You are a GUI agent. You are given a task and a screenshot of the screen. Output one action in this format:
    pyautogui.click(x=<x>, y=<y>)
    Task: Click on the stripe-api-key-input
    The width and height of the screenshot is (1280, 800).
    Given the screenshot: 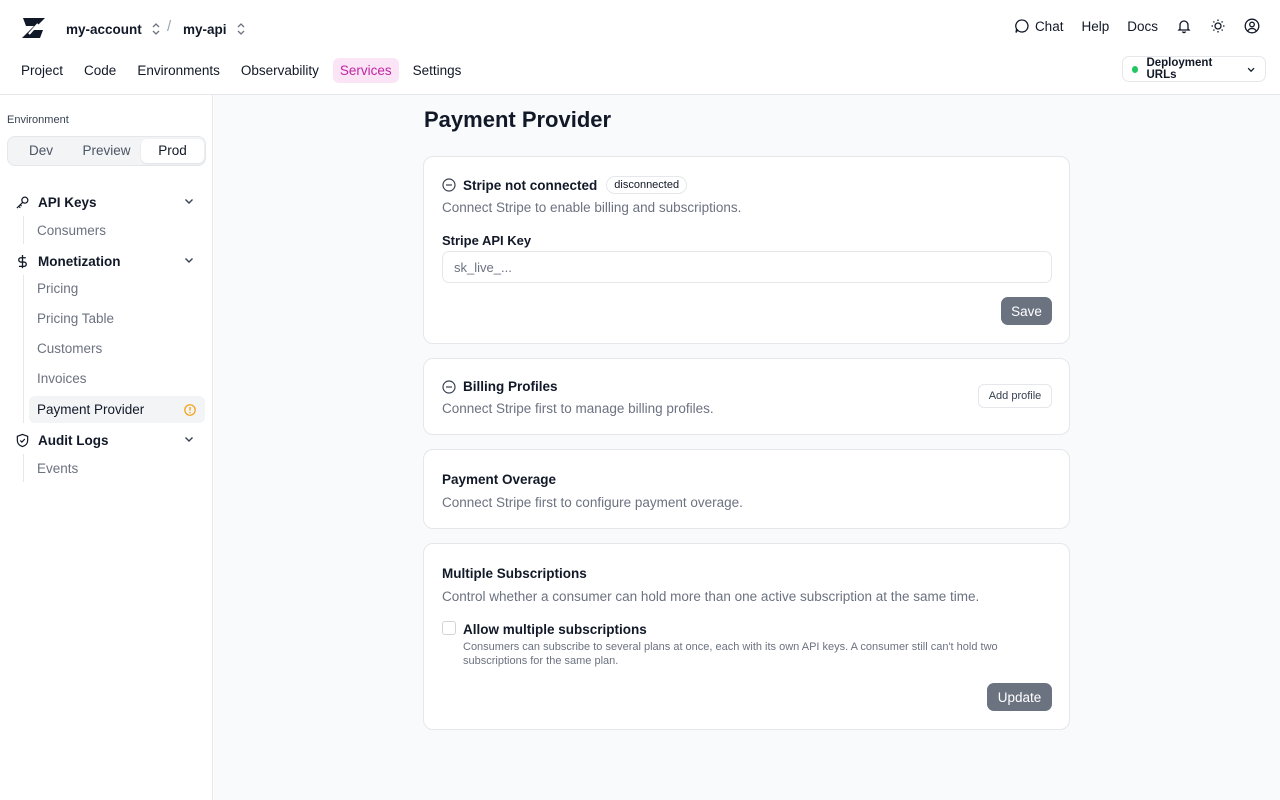 What is the action you would take?
    pyautogui.click(x=747, y=267)
    